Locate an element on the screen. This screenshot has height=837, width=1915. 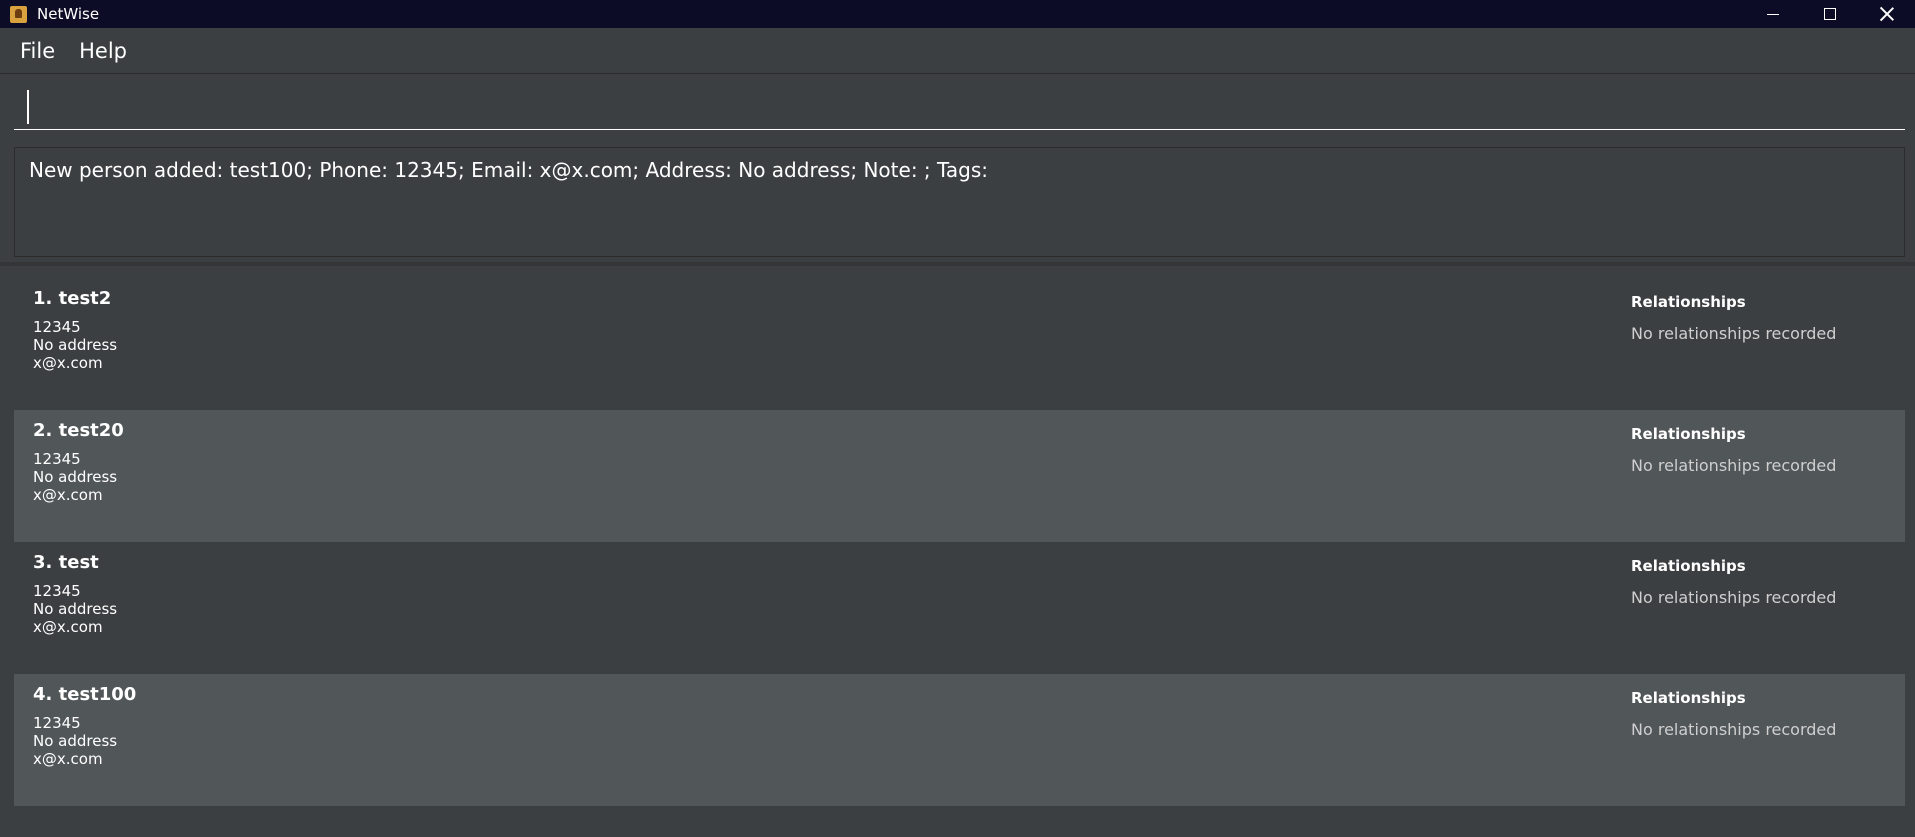
app-icon is located at coordinates (18, 14).